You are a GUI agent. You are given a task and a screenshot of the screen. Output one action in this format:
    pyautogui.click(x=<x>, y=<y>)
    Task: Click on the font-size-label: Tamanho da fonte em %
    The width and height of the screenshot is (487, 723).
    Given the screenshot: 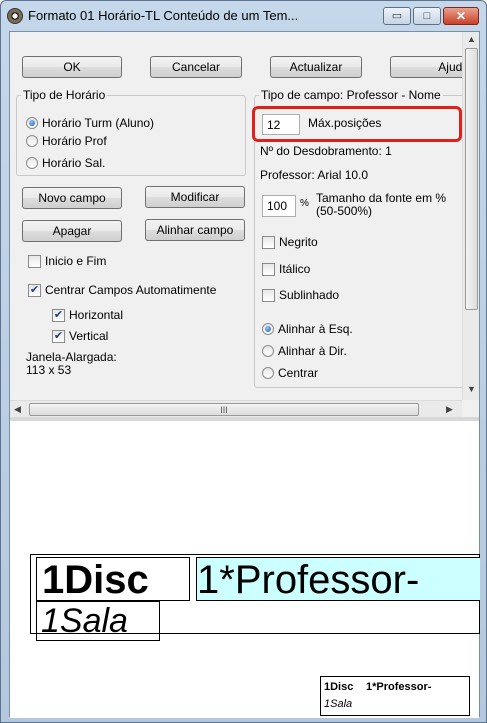 What is the action you would take?
    pyautogui.click(x=381, y=198)
    